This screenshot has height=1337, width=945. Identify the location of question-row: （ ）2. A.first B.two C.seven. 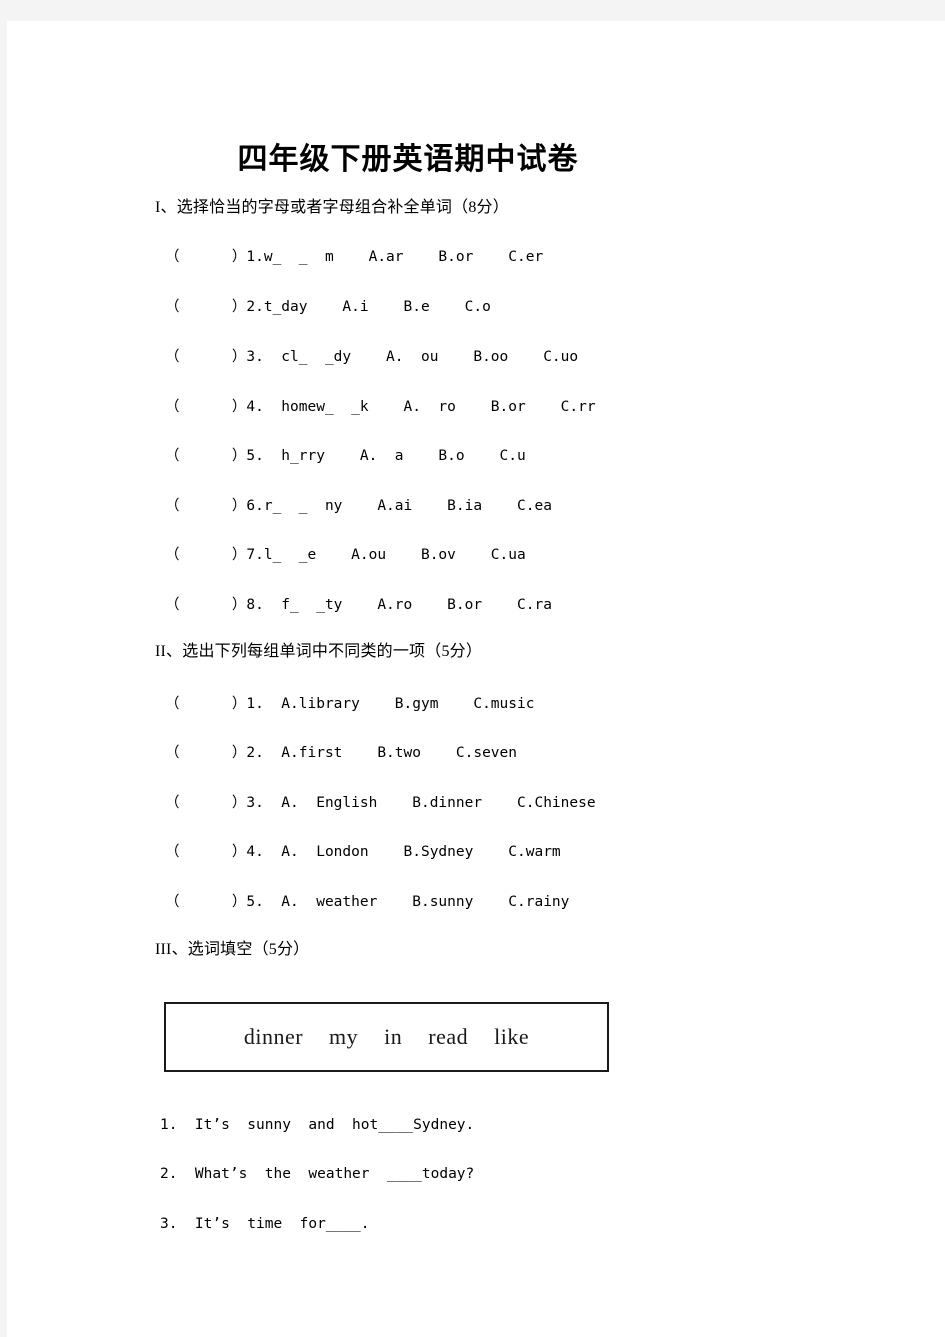
(341, 753).